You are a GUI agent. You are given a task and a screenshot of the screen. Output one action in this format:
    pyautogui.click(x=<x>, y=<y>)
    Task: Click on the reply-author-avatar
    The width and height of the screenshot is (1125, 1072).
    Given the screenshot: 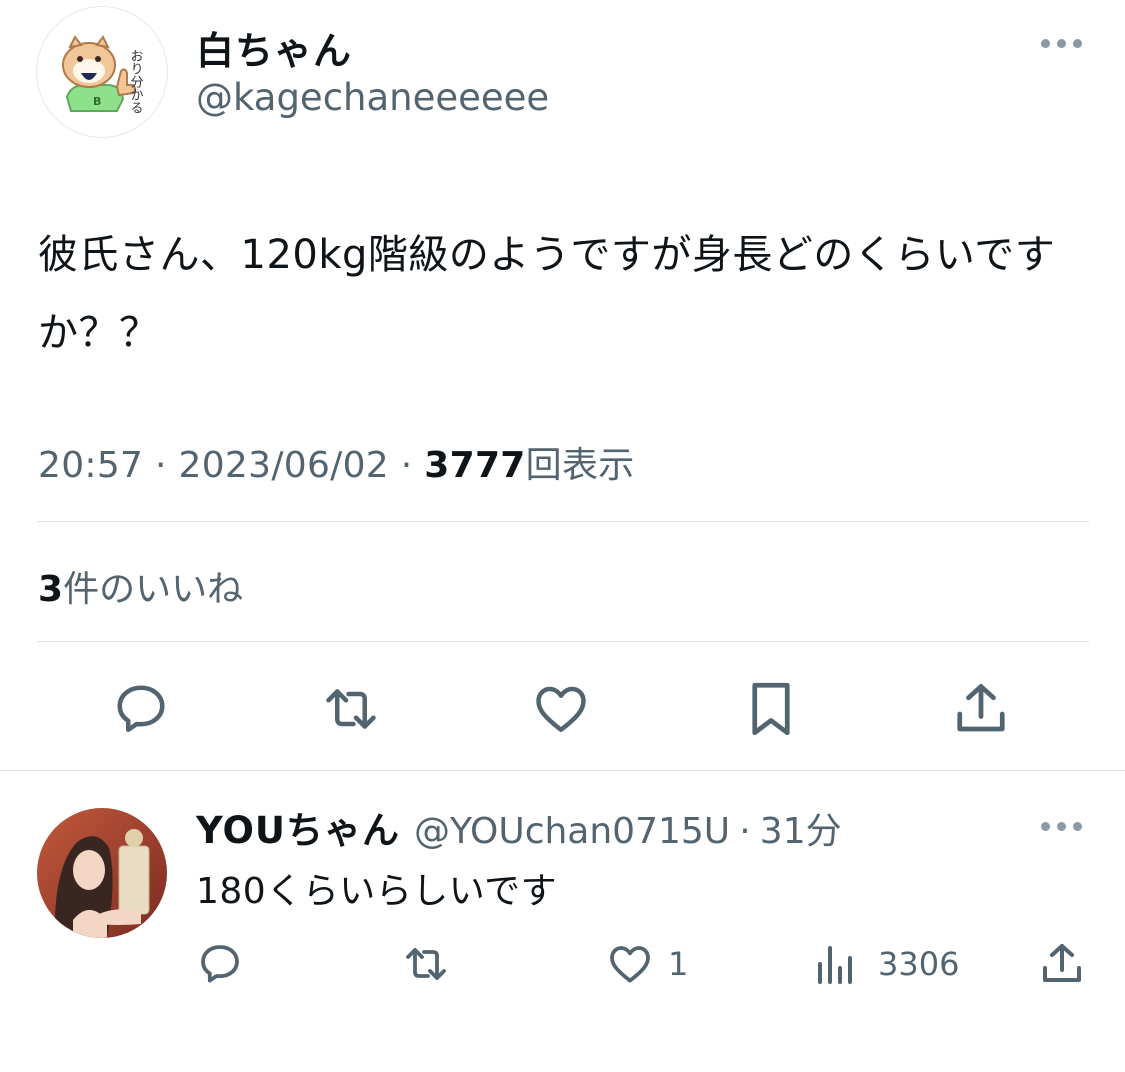 What is the action you would take?
    pyautogui.click(x=102, y=873)
    